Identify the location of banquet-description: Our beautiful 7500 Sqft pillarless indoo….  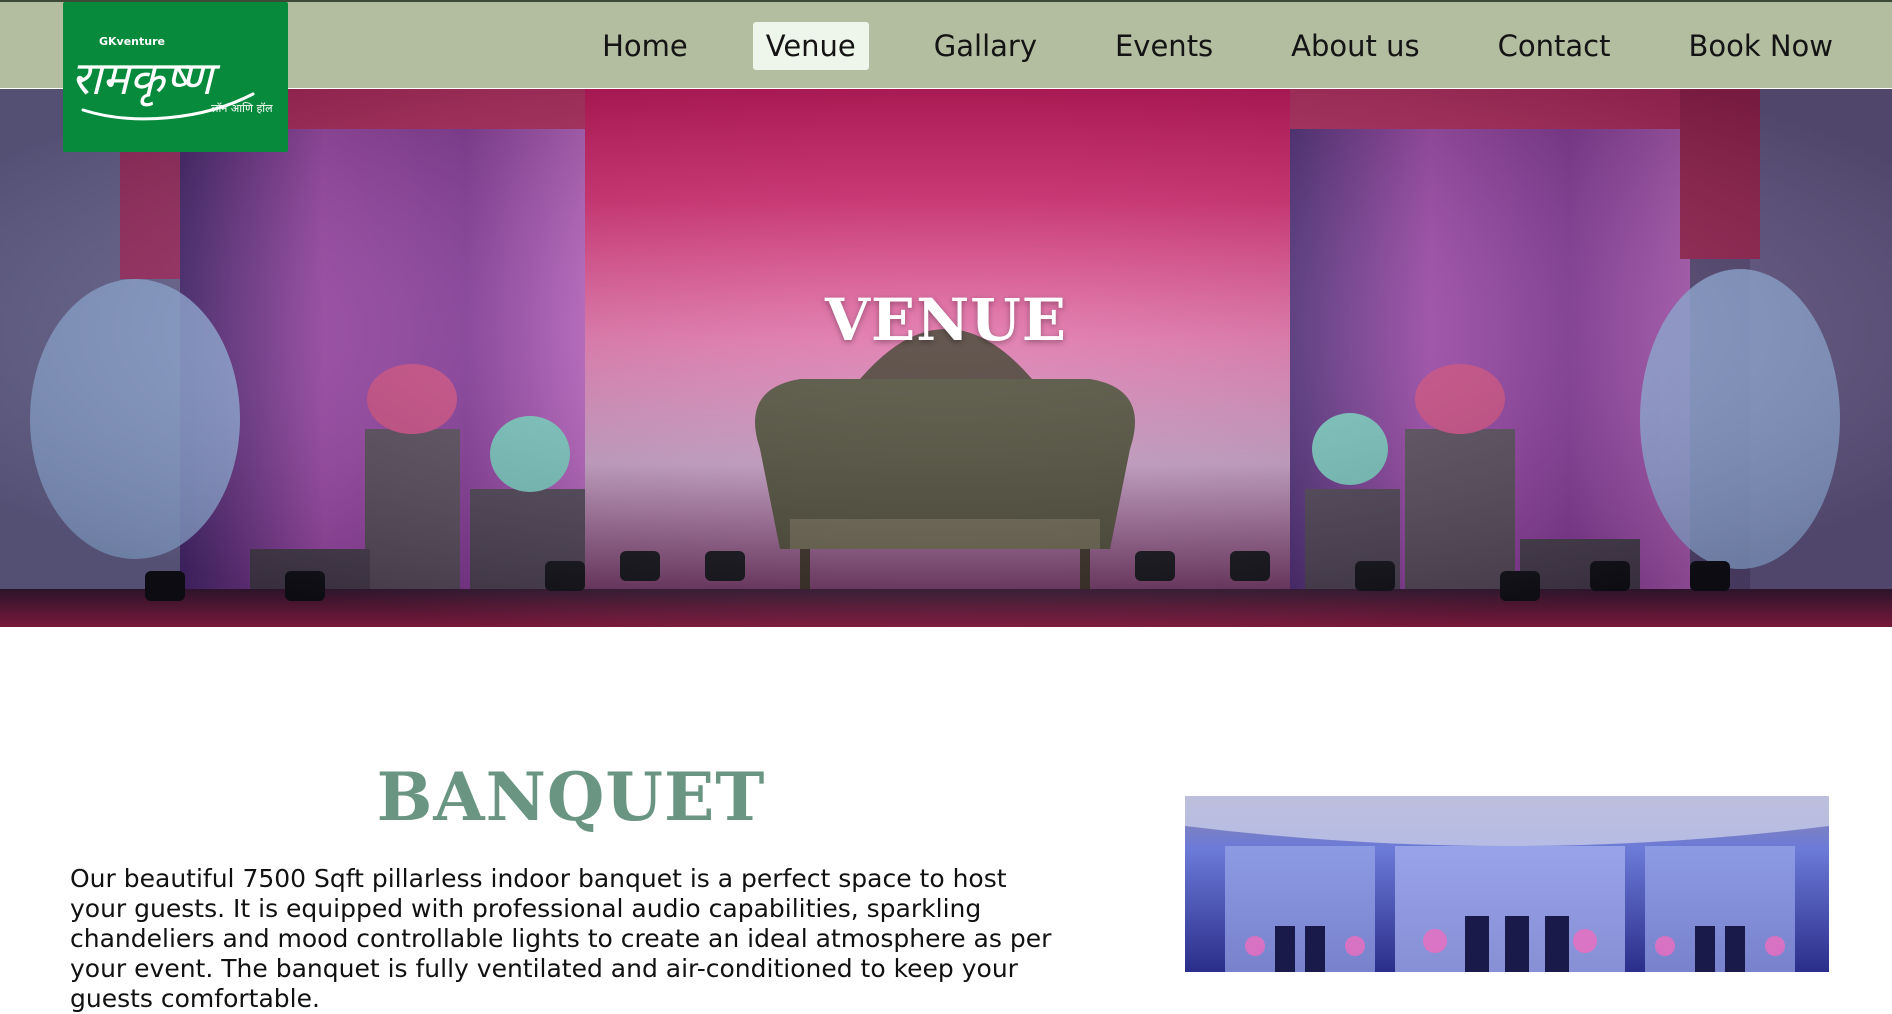
(561, 938).